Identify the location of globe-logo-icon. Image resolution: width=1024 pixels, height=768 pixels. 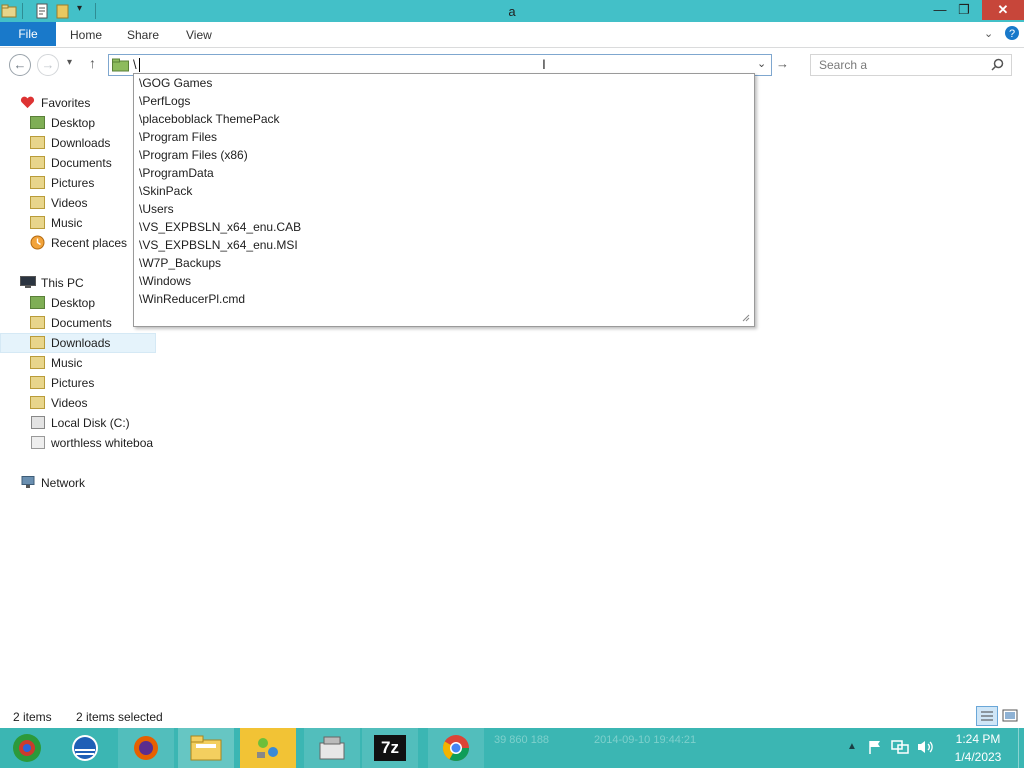
(85, 748).